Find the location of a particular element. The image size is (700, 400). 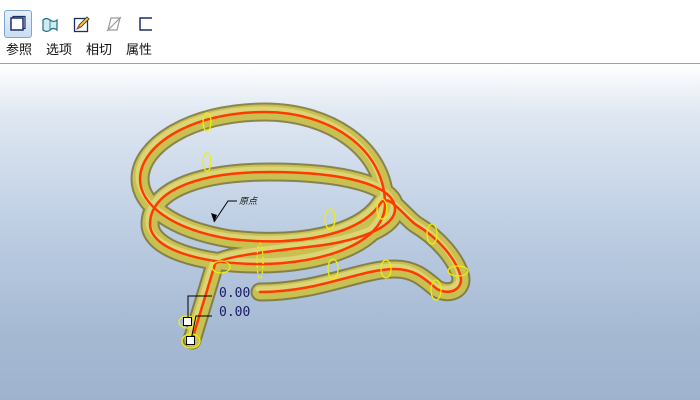

origin-annotation: 原点 is located at coordinates (234, 209).